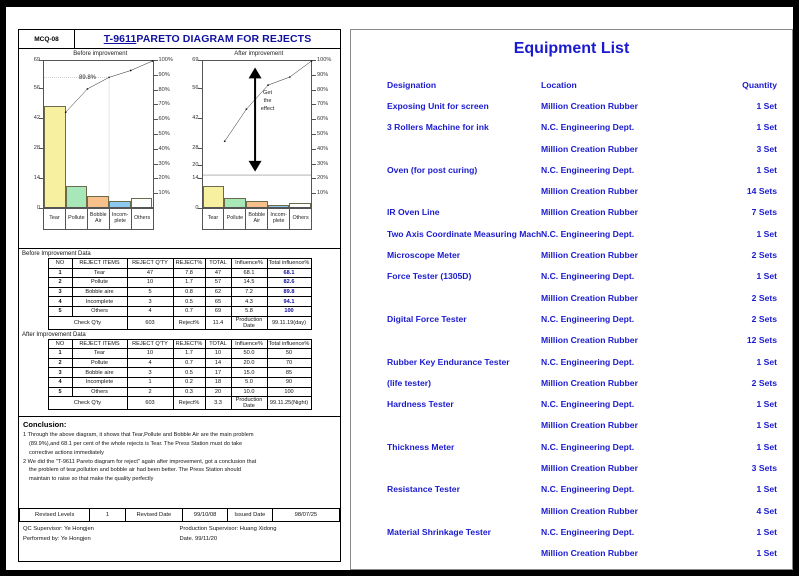  What do you see at coordinates (249, 392) in the screenshot?
I see `cell-5: 10.0` at bounding box center [249, 392].